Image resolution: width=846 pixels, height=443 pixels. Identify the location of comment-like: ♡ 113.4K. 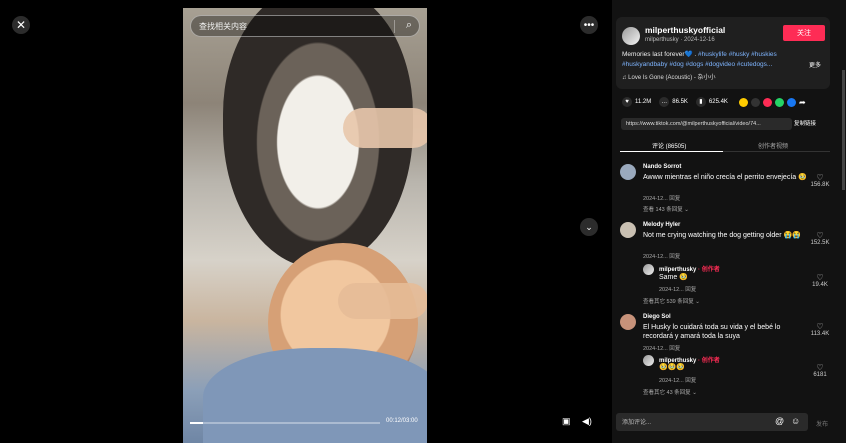
(820, 330).